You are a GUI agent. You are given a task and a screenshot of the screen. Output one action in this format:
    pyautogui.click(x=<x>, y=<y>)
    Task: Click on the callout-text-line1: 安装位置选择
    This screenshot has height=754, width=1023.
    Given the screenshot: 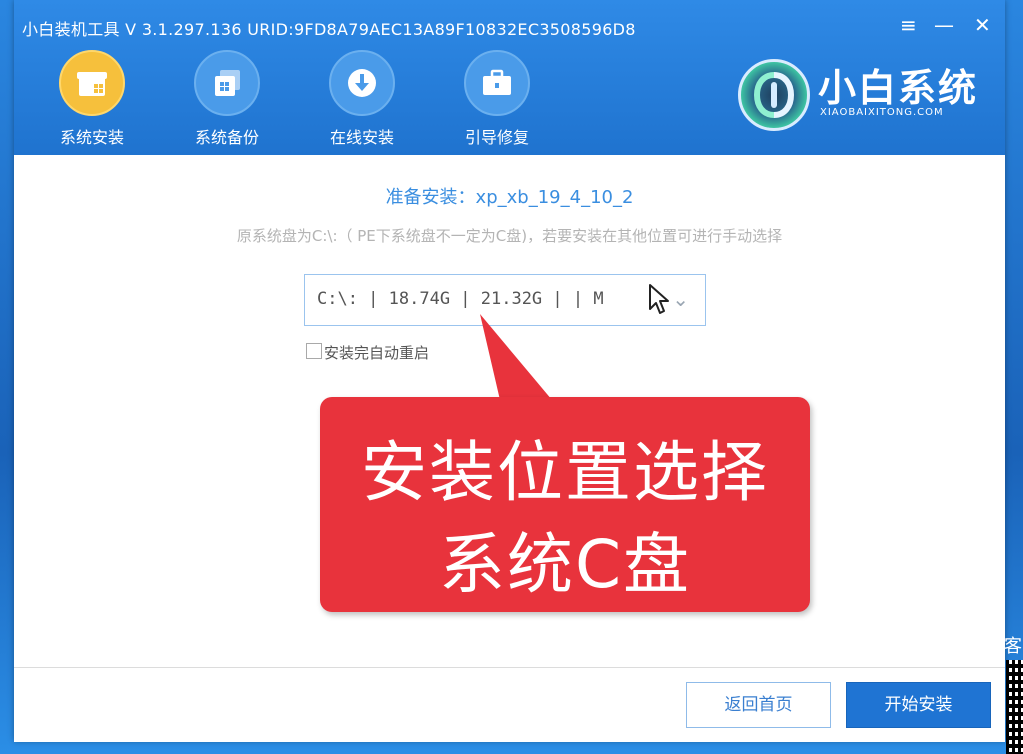 What is the action you would take?
    pyautogui.click(x=565, y=472)
    